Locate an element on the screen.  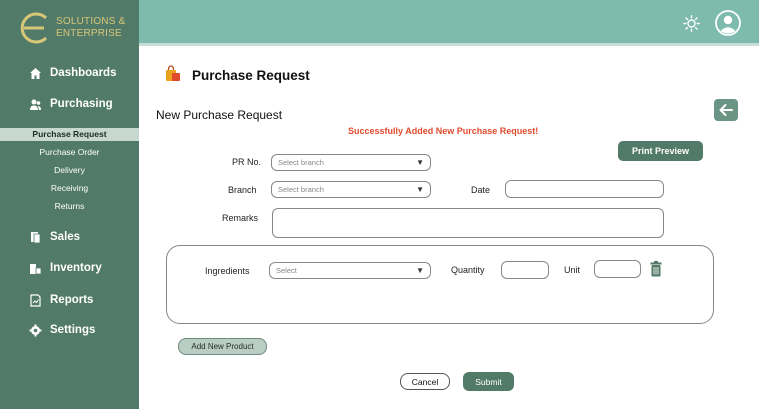
brand-logo: SOLUTIONS & ENTERPRISE is located at coordinates (78, 28).